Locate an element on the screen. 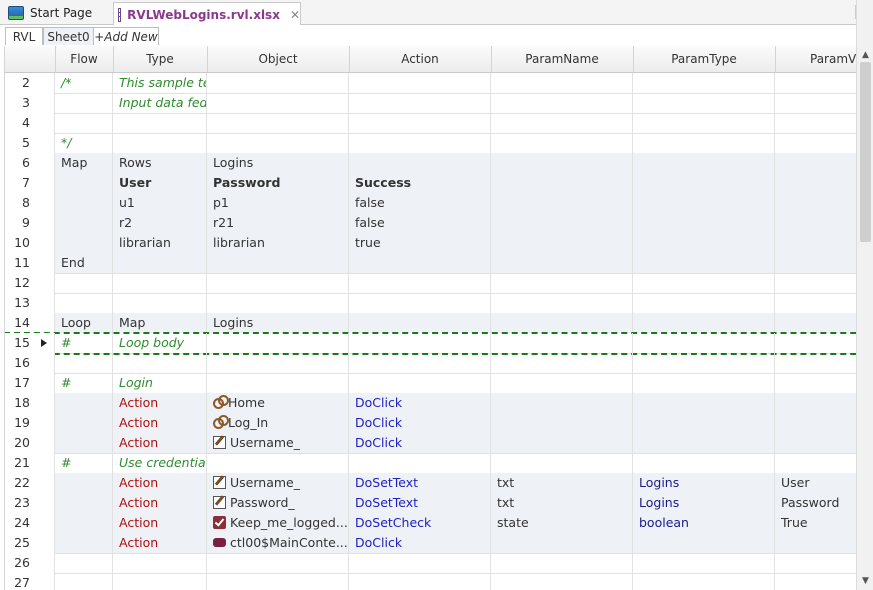 This screenshot has height=590, width=873. cell-paramname: txt is located at coordinates (562, 503).